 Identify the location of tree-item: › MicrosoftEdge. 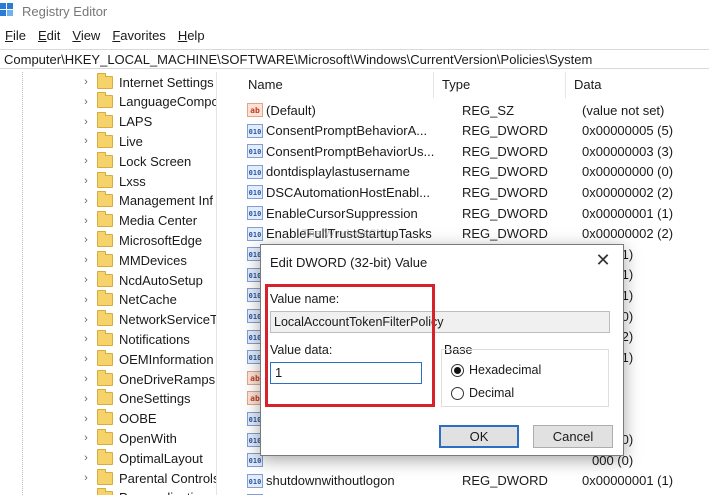
(141, 240).